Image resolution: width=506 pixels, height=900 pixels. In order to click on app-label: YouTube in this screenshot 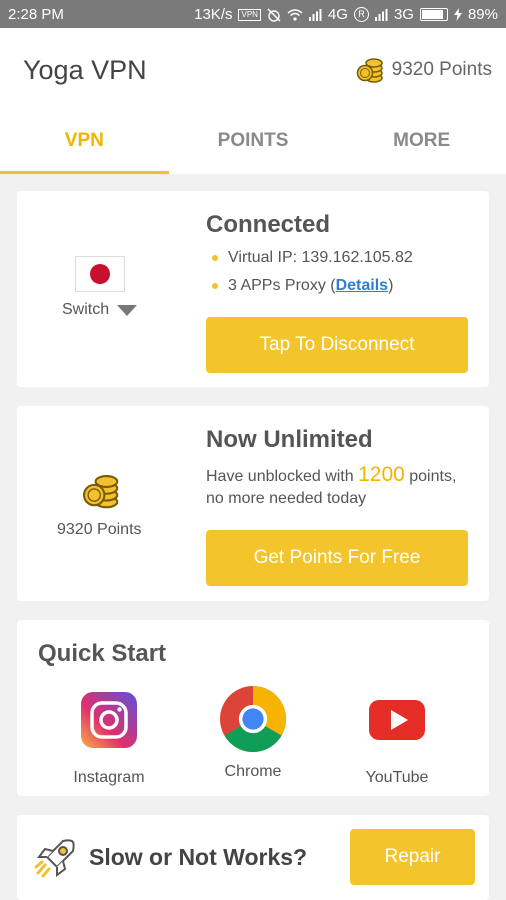, I will do `click(397, 777)`.